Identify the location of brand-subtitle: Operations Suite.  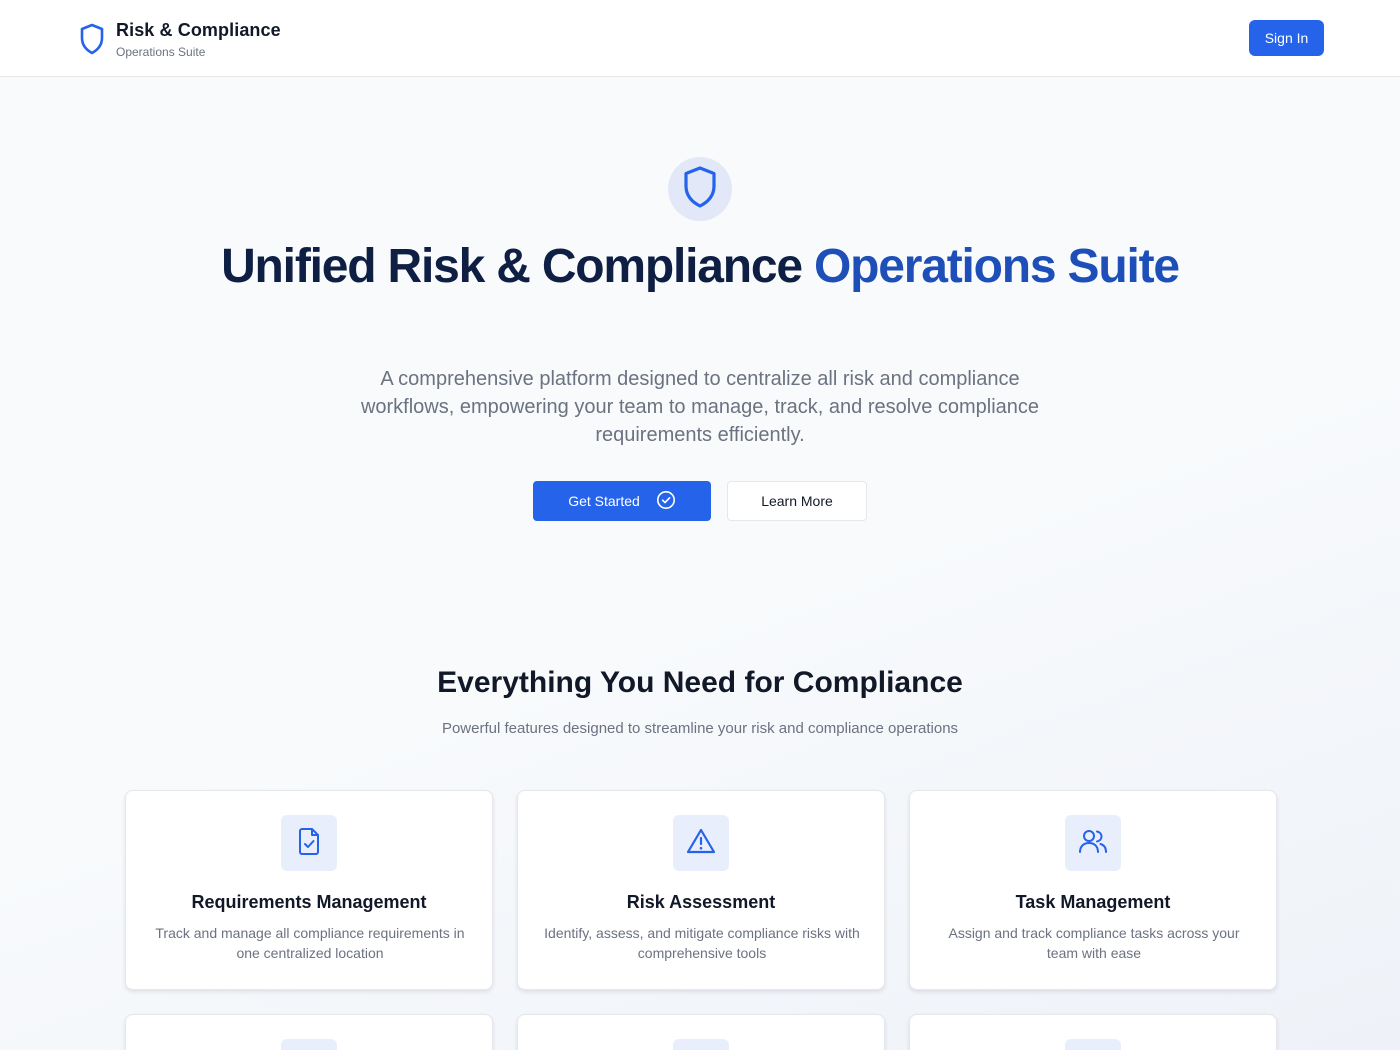
(161, 52).